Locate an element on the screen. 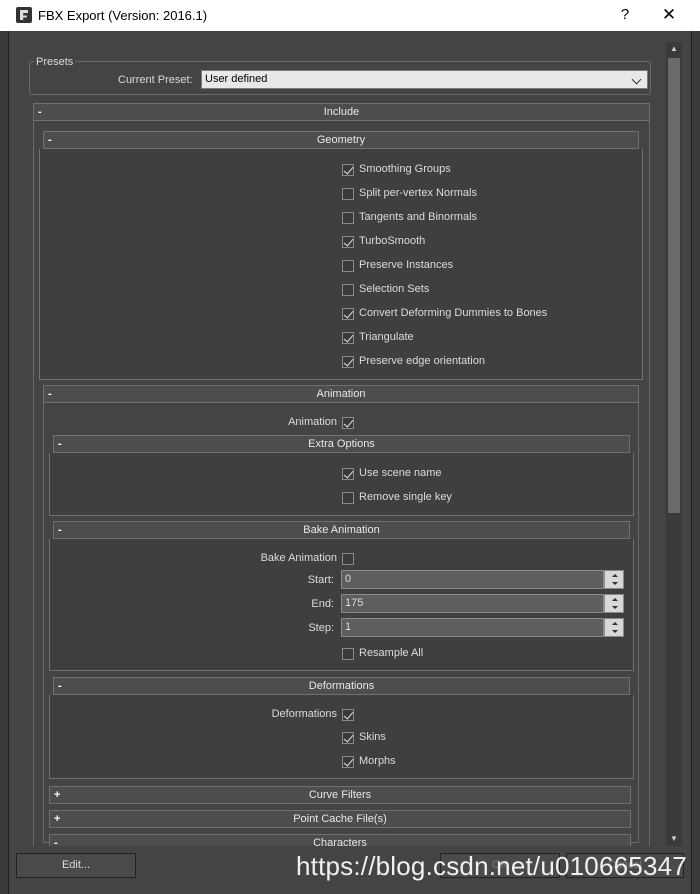  remove-single-key-checkbox is located at coordinates (348, 498).